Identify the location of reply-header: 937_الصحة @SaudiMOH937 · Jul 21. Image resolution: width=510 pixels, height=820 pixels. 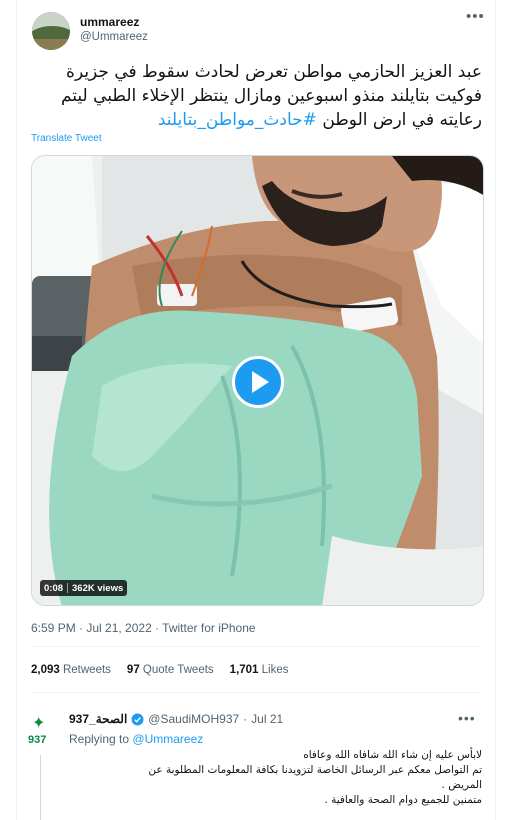
(176, 719).